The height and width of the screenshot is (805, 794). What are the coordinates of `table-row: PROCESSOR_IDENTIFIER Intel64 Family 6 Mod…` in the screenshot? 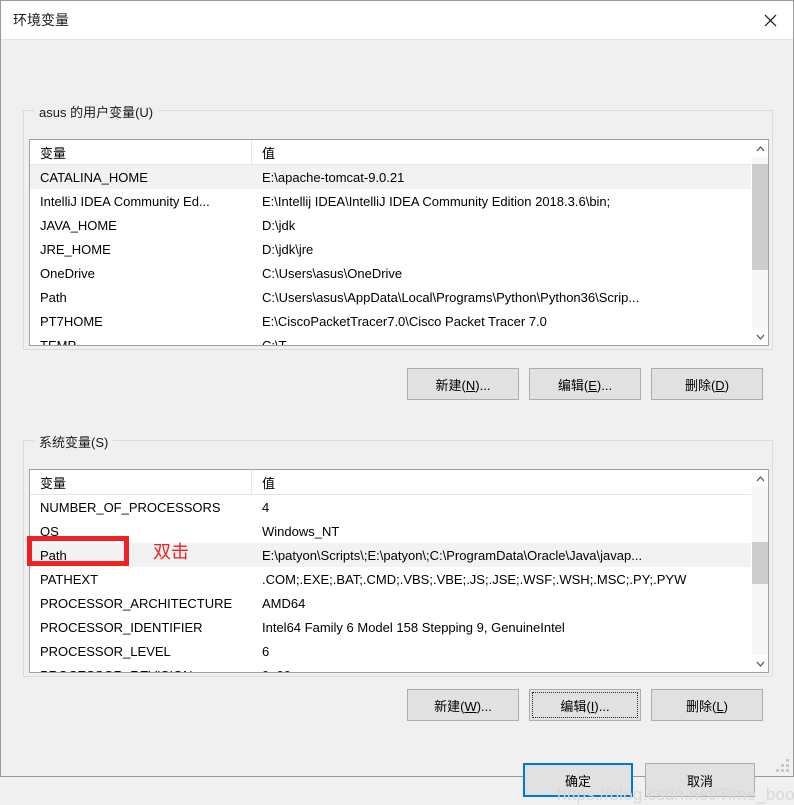 It's located at (390, 627).